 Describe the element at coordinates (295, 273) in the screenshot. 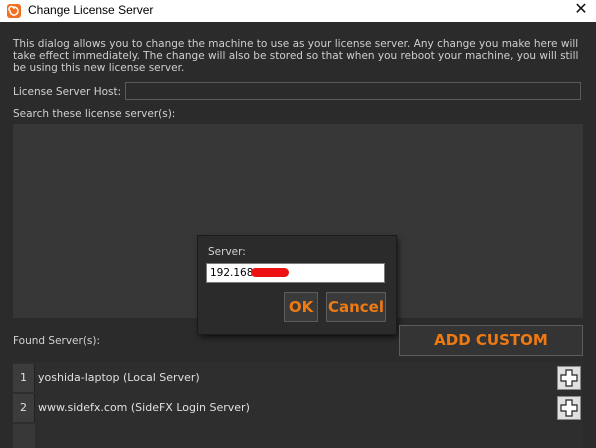

I see `server-input: 192.168` at that location.